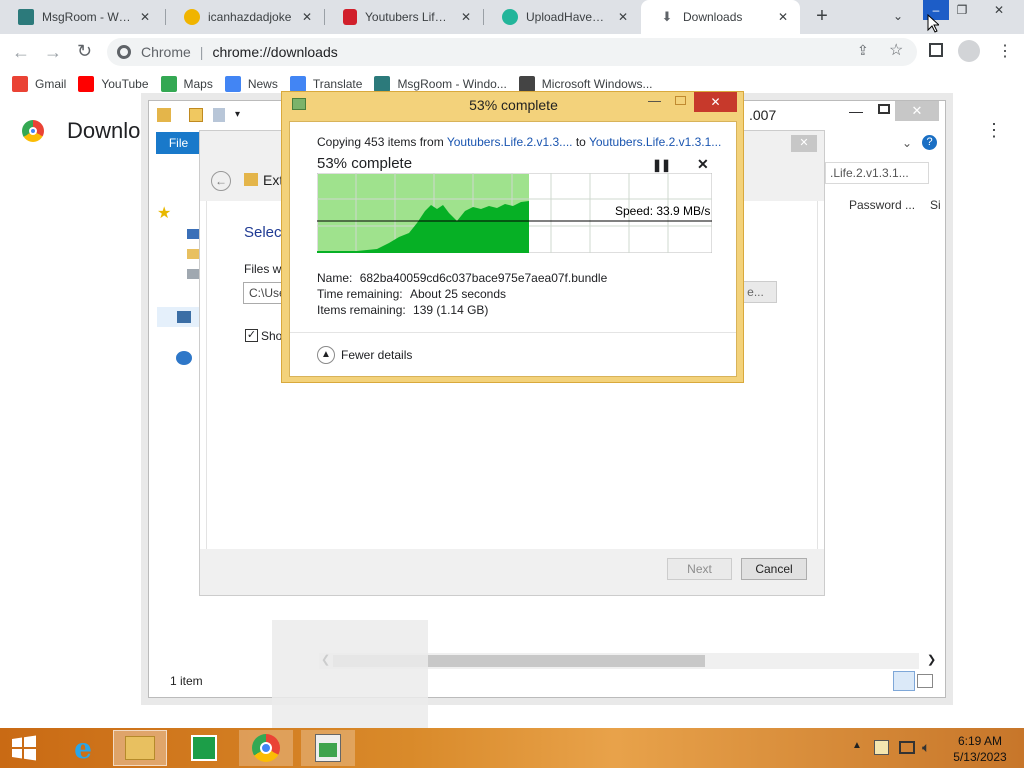 This screenshot has height=768, width=1024. Describe the element at coordinates (186, 84) in the screenshot. I see `bookmark-maps: Maps` at that location.